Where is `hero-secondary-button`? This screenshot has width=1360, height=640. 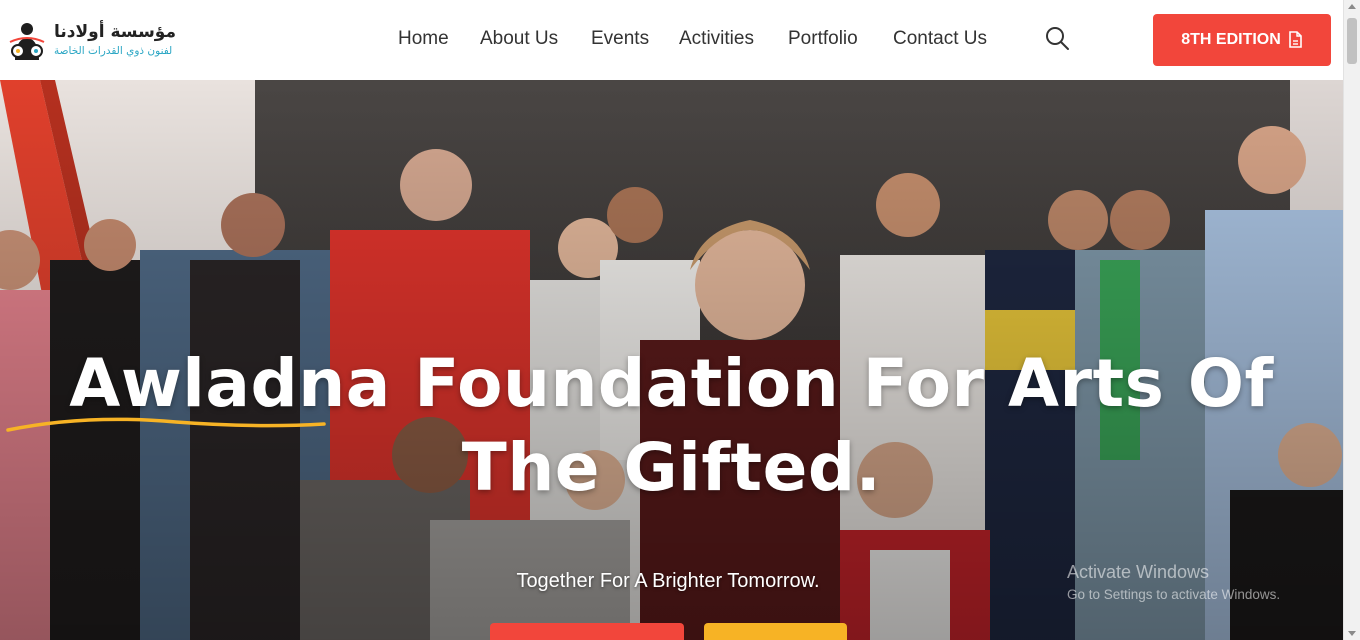 hero-secondary-button is located at coordinates (775, 631).